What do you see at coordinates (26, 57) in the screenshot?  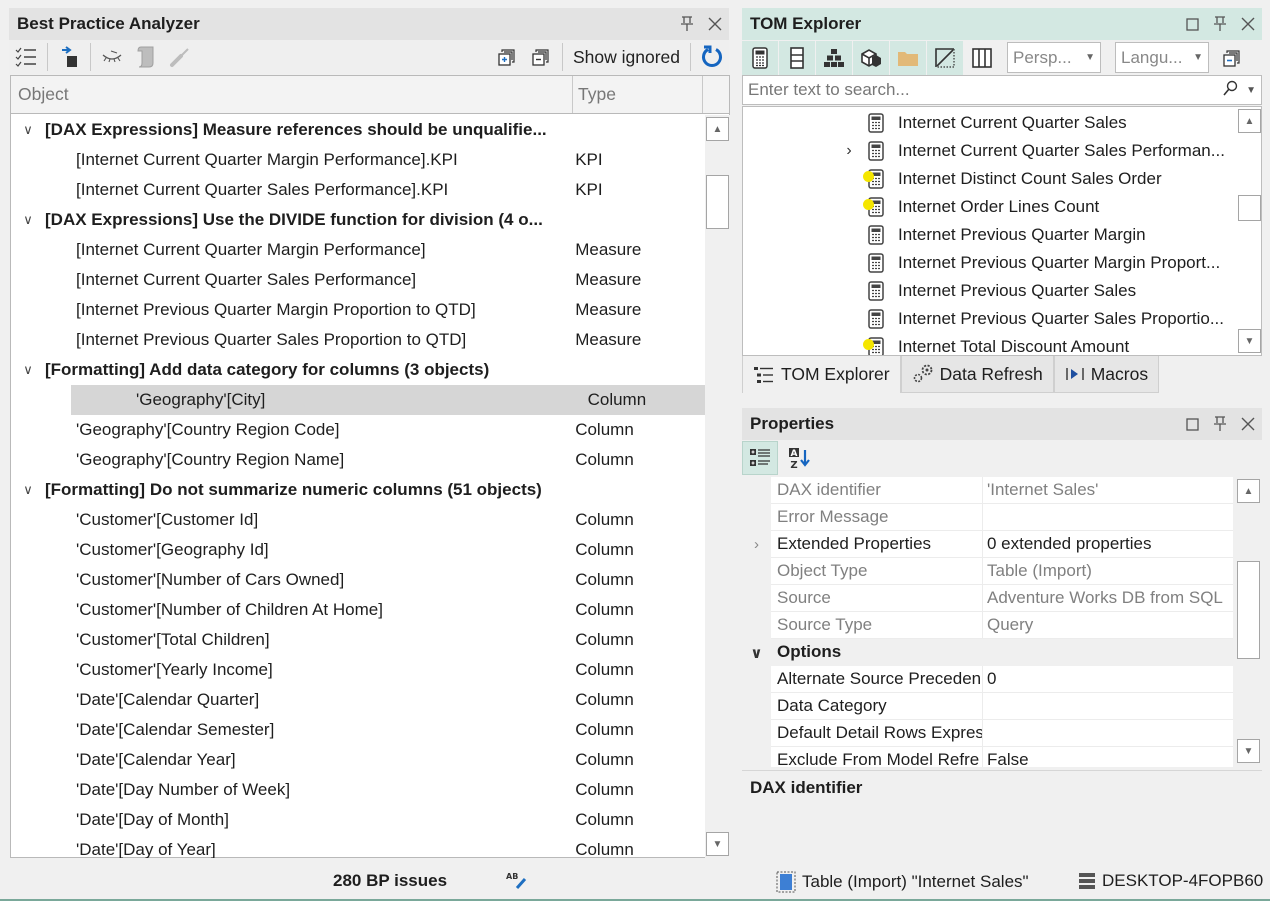 I see `checklist-icon` at bounding box center [26, 57].